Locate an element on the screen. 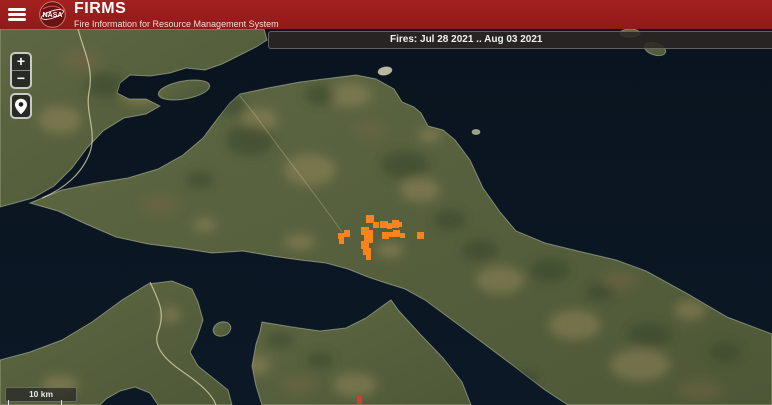 This screenshot has height=405, width=772. locate-button is located at coordinates (21, 106).